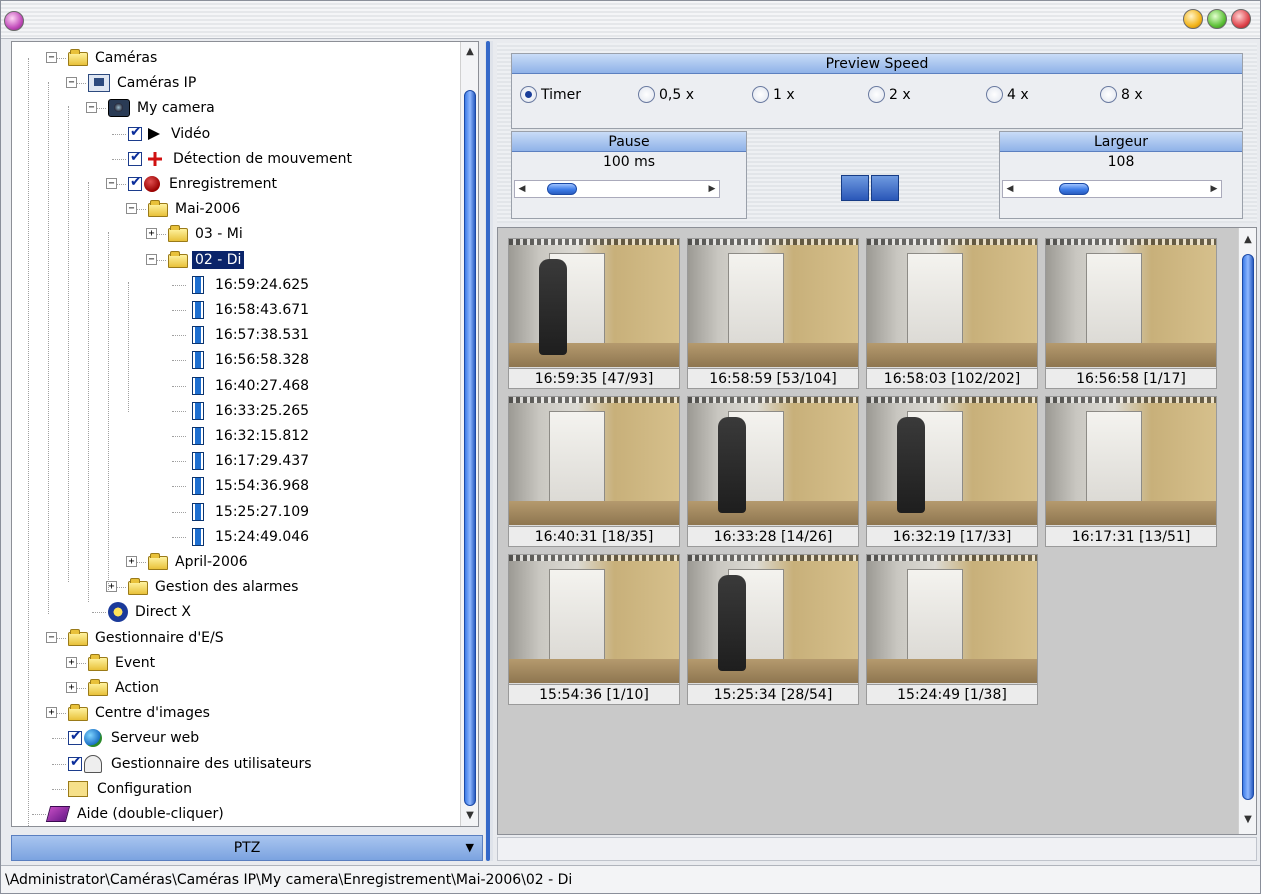 The image size is (1261, 894). I want to click on tree-node: Serveur web, so click(135, 738).